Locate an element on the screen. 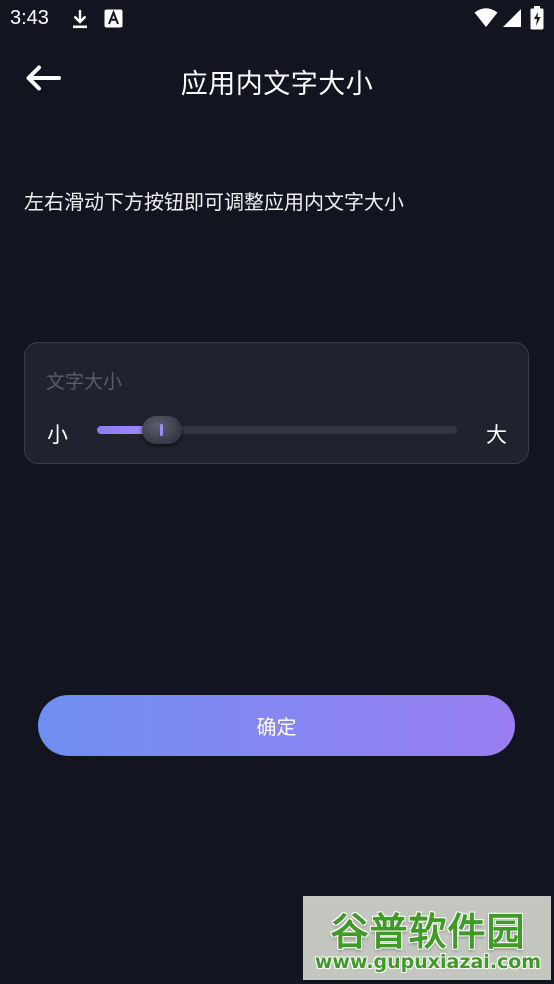 This screenshot has width=554, height=984. watermark-url: www.gupuxiazai.com is located at coordinates (428, 962).